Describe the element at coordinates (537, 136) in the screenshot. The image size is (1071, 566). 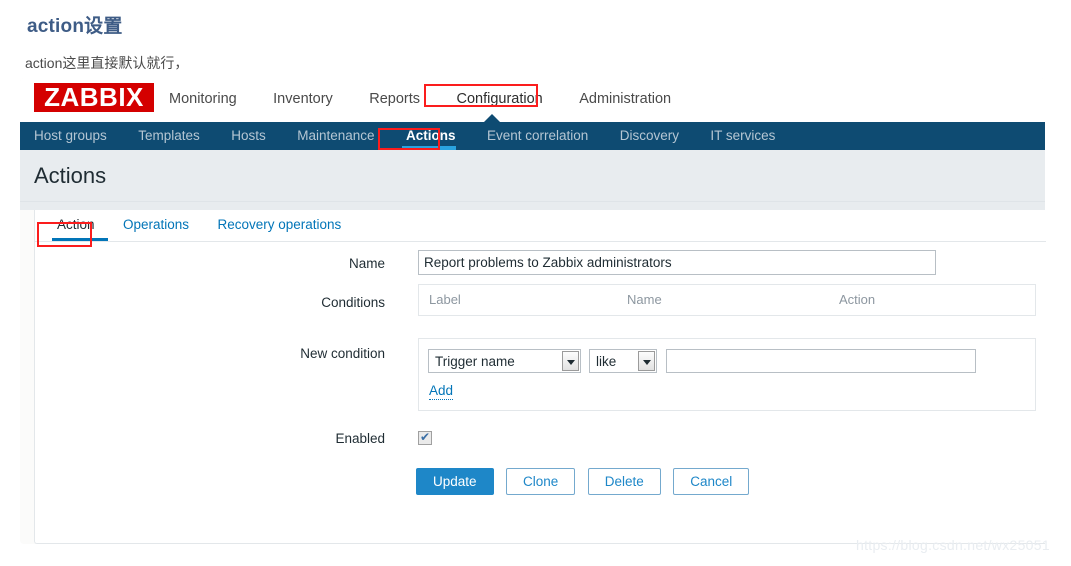
I see `nav-item-event-correlation: Event correlation` at that location.